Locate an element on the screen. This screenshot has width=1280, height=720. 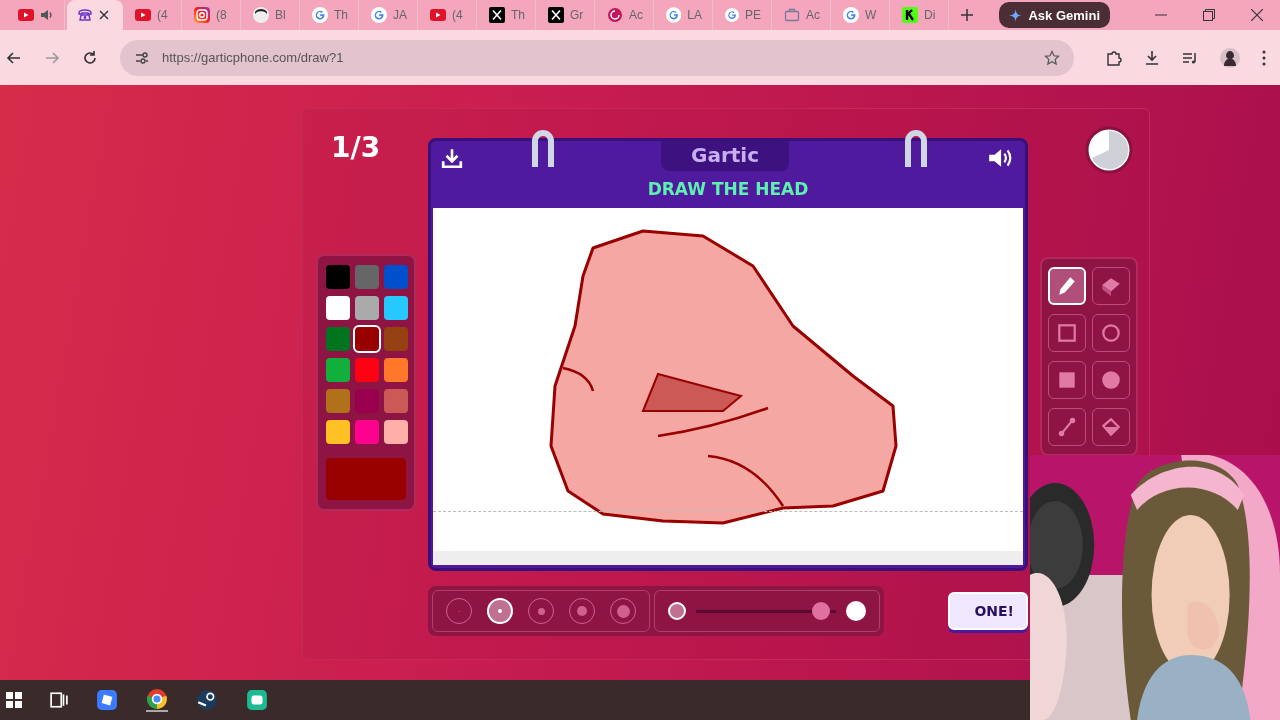
site-settings-icon is located at coordinates (142, 57).